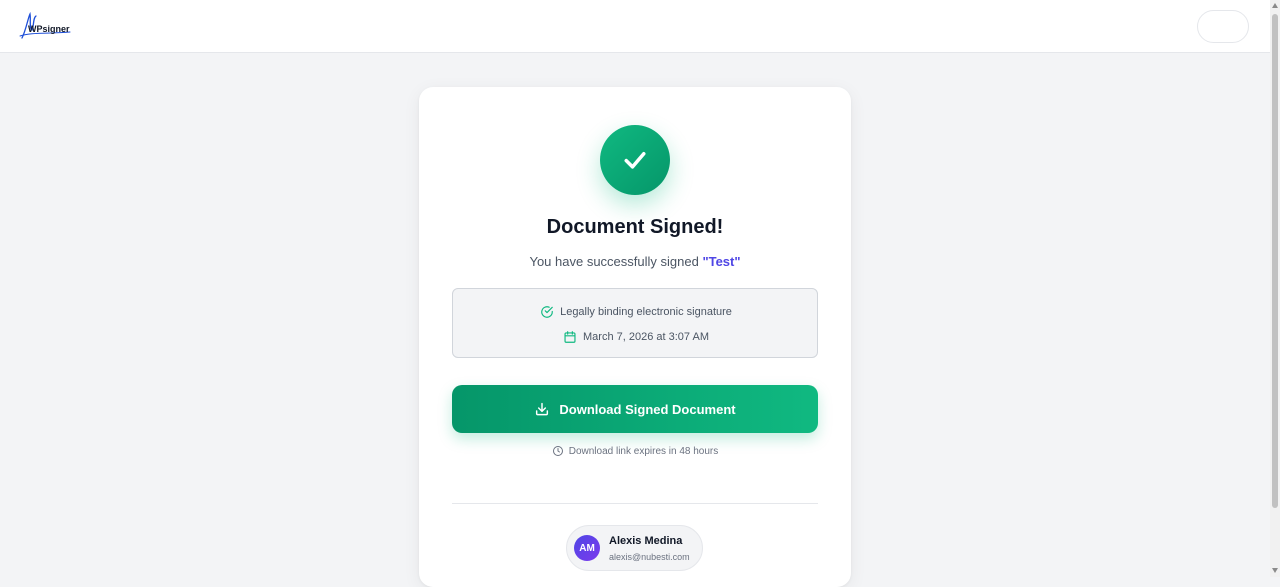 This screenshot has width=1280, height=587. I want to click on scroll-up-arrow-icon, so click(1275, 5).